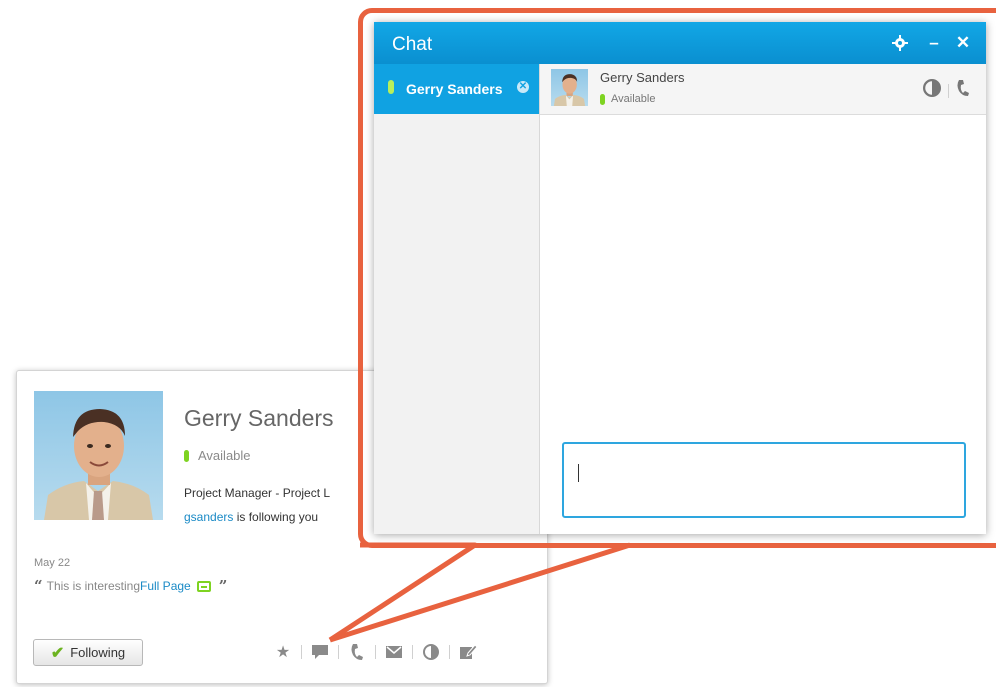  Describe the element at coordinates (259, 418) in the screenshot. I see `profile-name: Gerry Sanders` at that location.